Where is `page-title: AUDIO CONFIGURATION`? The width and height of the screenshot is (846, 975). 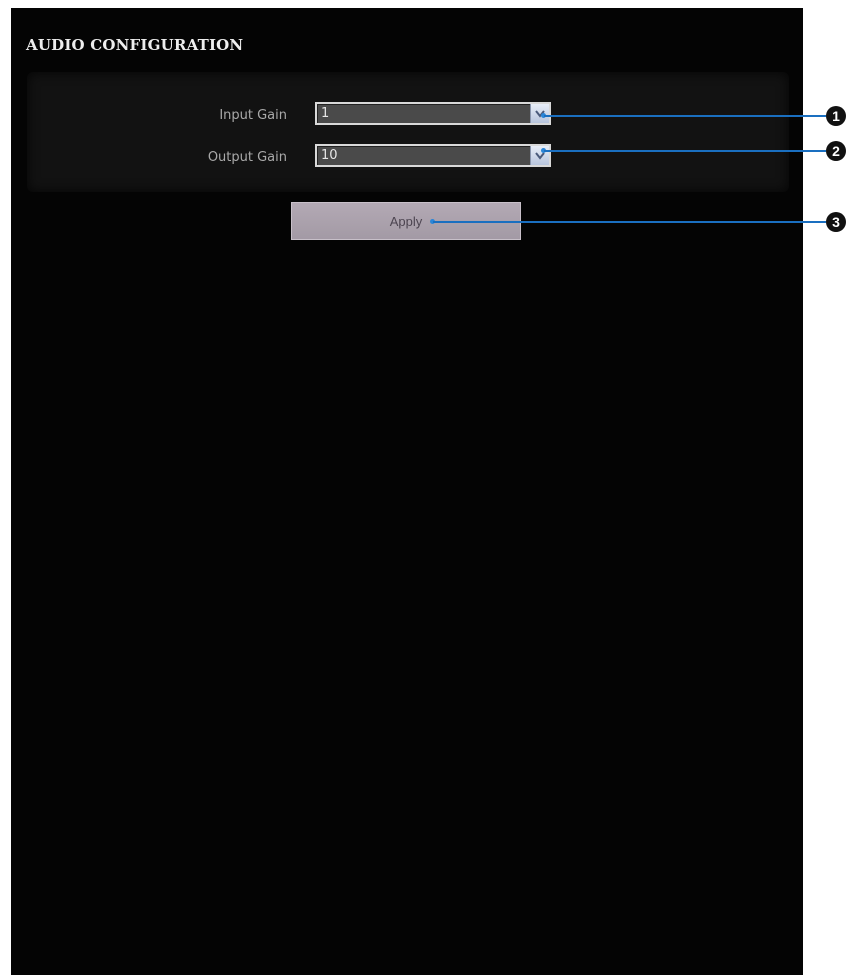 page-title: AUDIO CONFIGURATION is located at coordinates (135, 45).